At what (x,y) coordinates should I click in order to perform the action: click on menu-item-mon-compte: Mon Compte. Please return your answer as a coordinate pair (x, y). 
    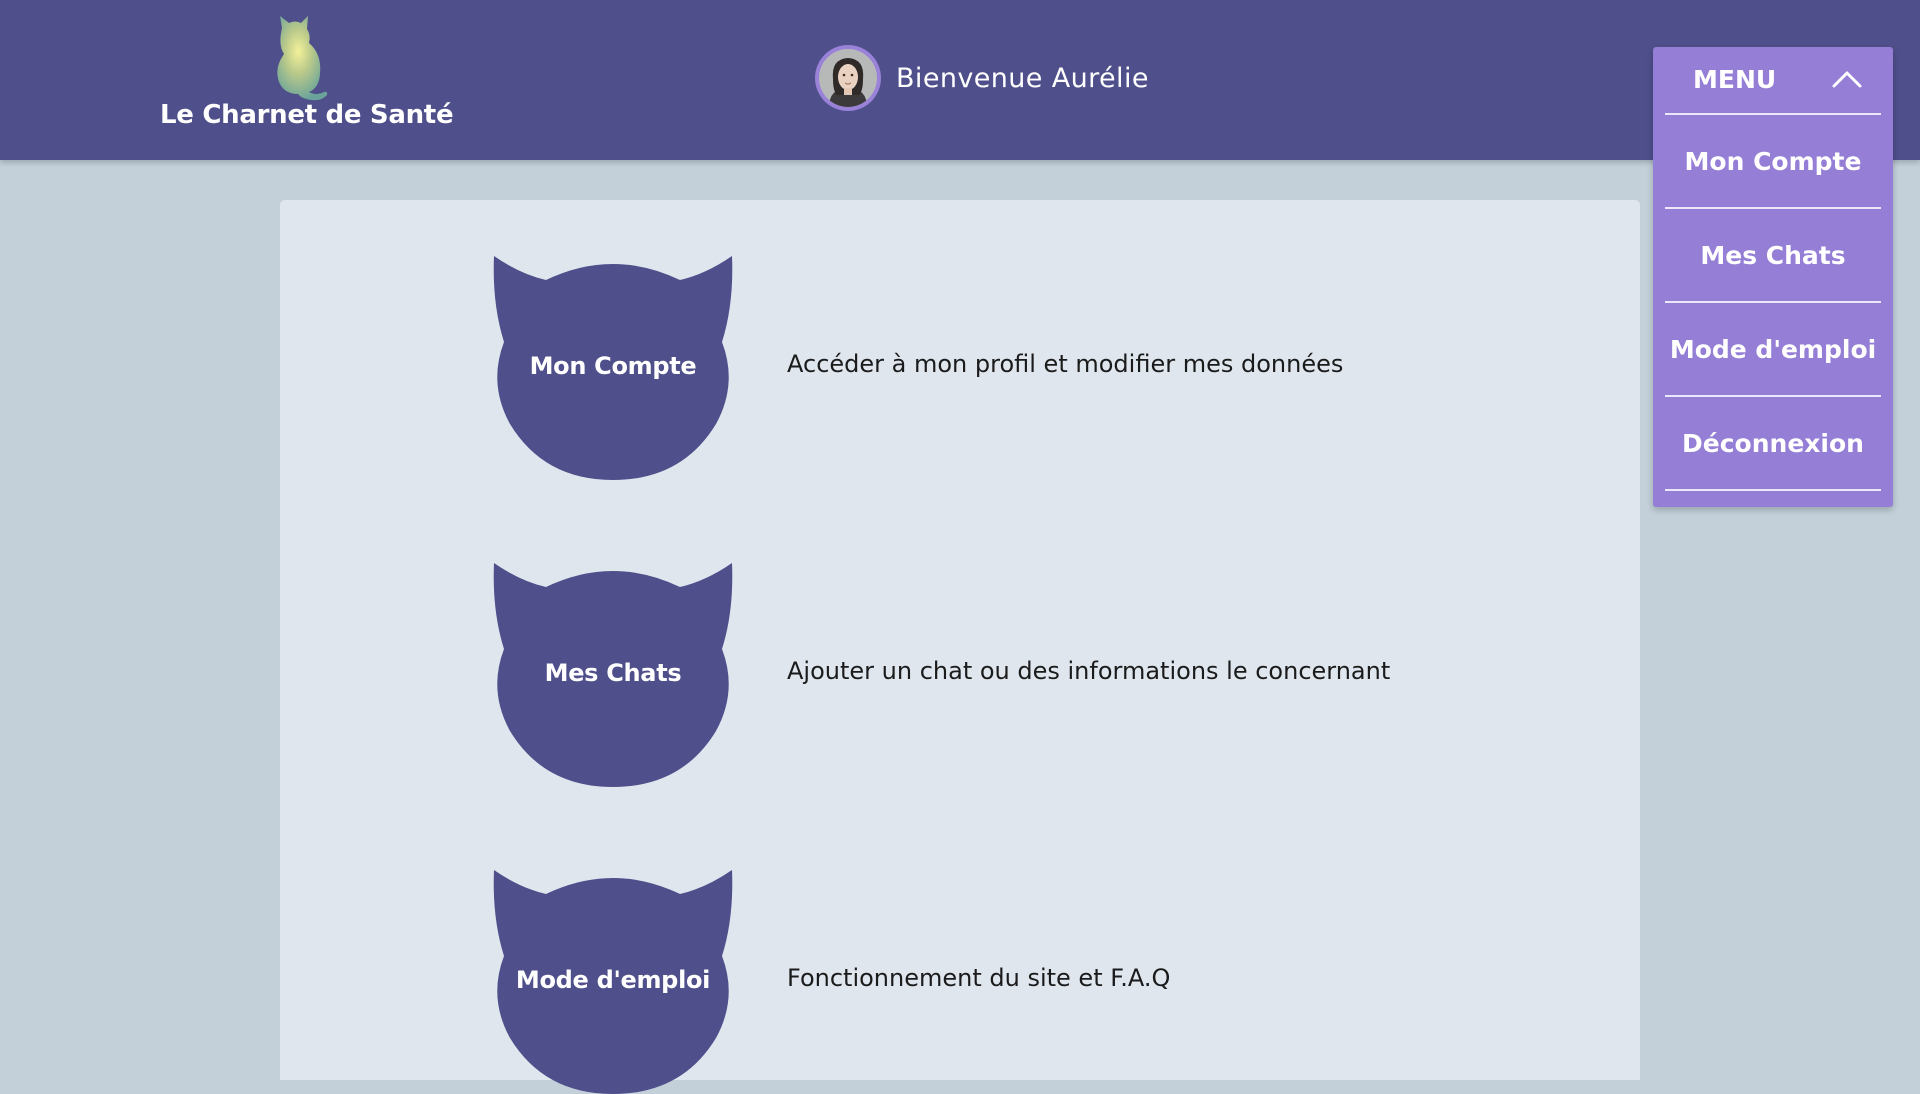
    Looking at the image, I should click on (1773, 161).